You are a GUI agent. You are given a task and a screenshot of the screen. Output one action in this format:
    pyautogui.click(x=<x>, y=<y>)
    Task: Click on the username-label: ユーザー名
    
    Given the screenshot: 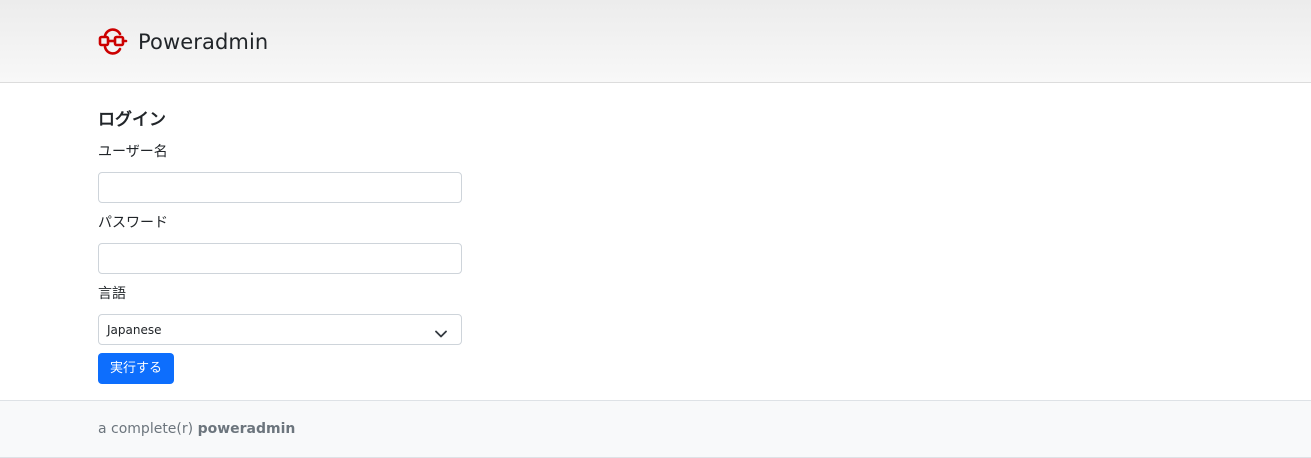 What is the action you would take?
    pyautogui.click(x=133, y=152)
    